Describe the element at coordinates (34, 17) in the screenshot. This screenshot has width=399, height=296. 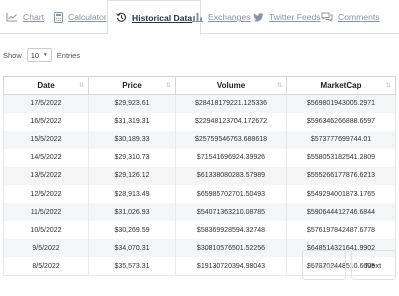
I see `tab-chart-label: Chart` at that location.